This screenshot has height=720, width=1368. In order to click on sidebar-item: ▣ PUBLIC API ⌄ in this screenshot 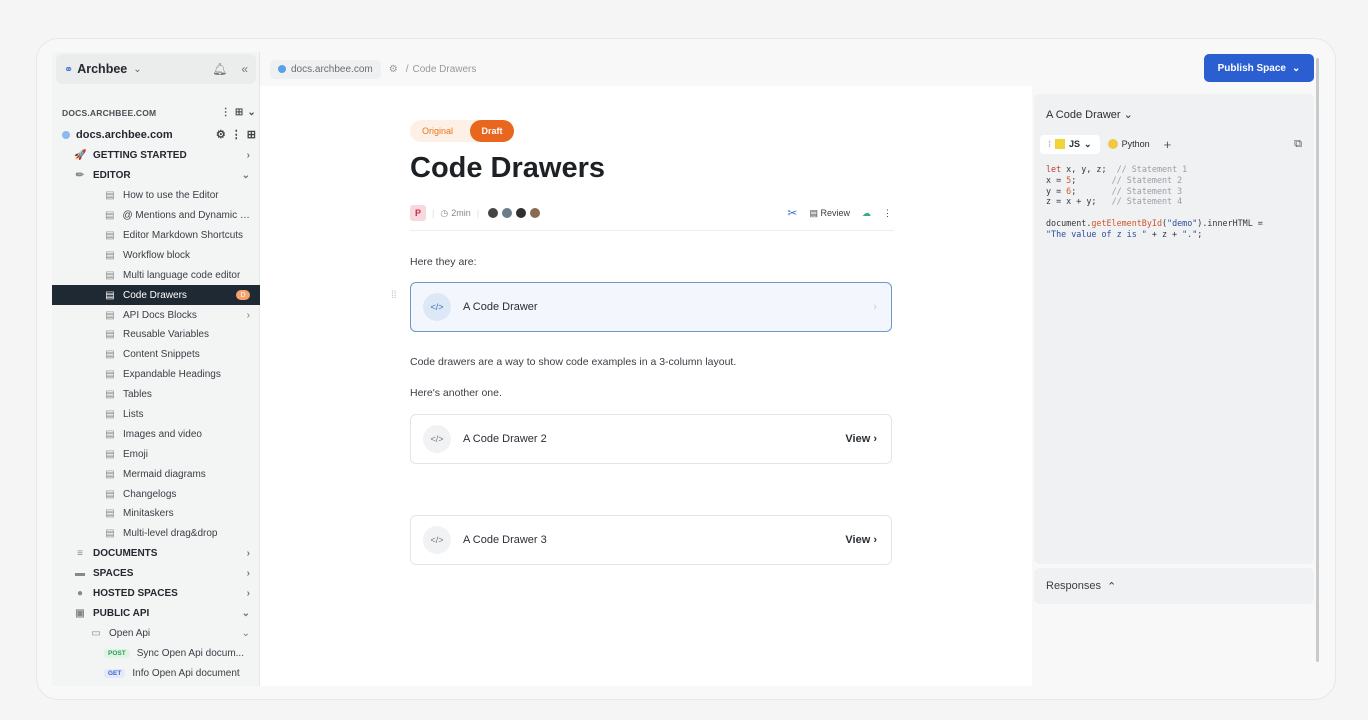, I will do `click(156, 613)`.